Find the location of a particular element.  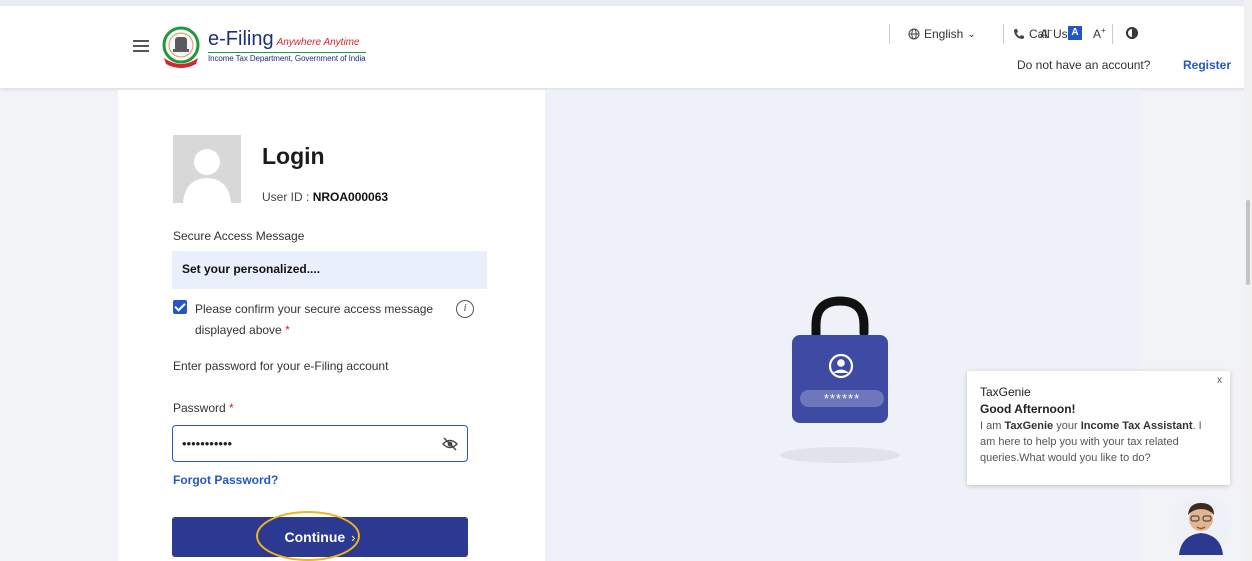

emblem-logo is located at coordinates (181, 47).